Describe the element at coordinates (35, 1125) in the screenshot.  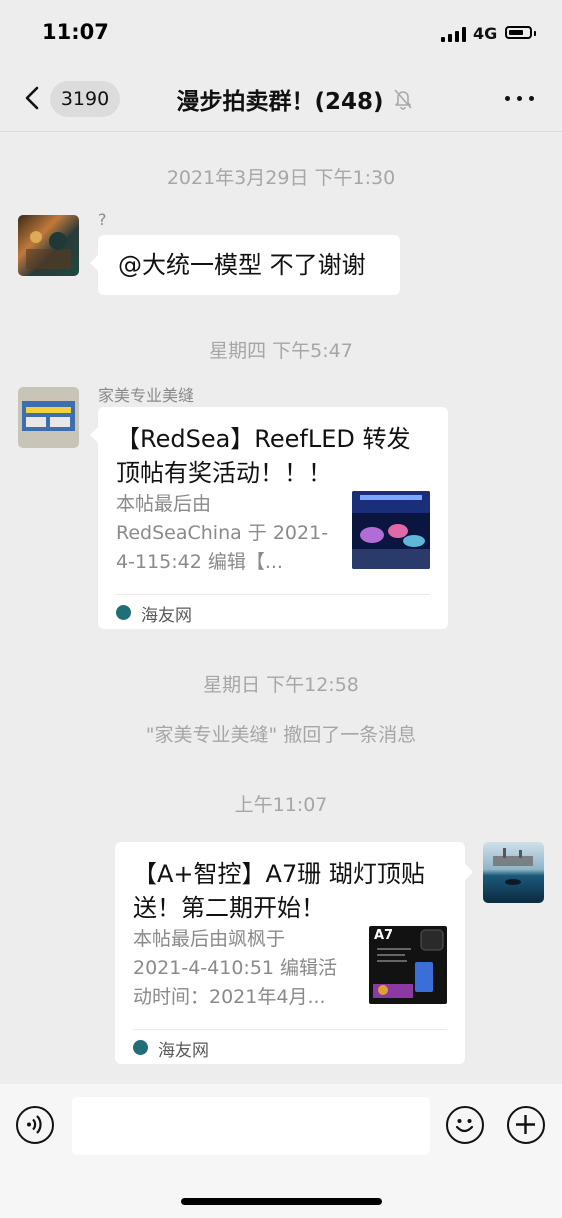
I see `voice-icon` at that location.